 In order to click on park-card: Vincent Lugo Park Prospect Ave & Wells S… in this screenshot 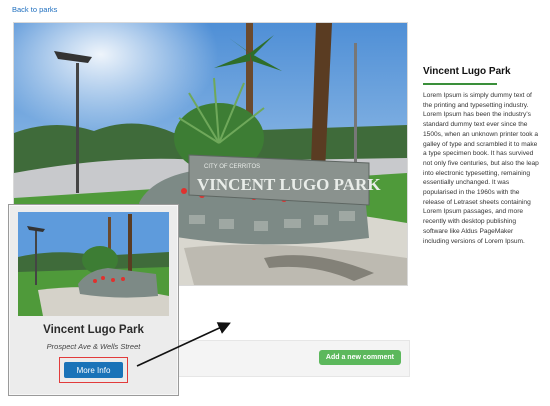, I will do `click(93, 300)`.